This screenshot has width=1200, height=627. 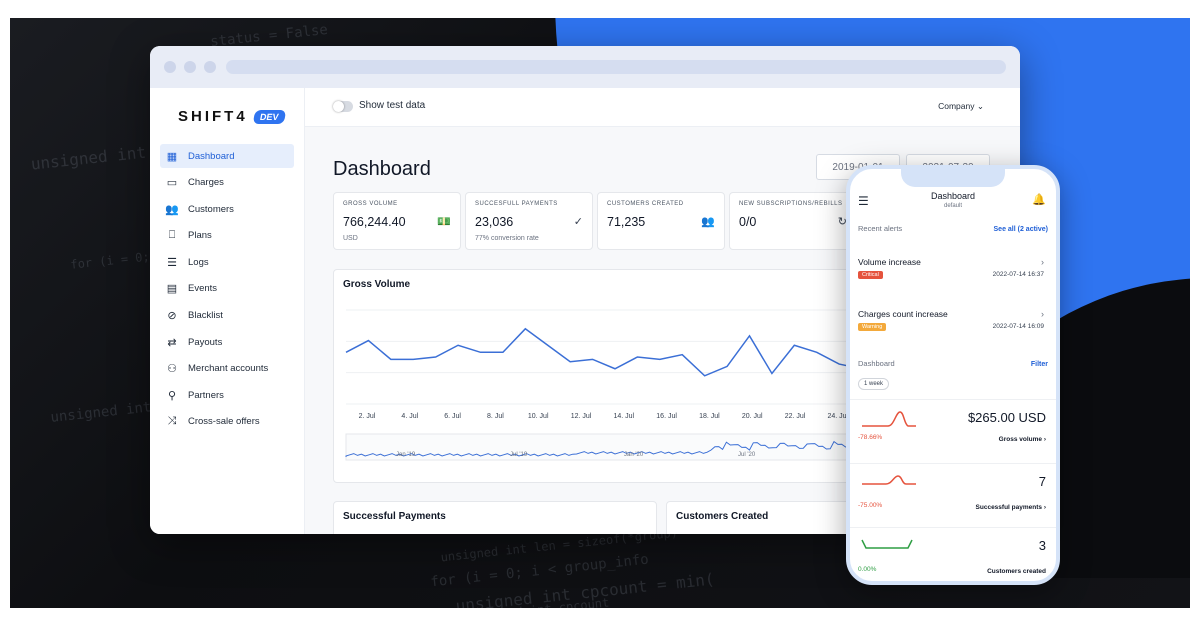 What do you see at coordinates (952, 206) in the screenshot?
I see `phone-subtitle: default` at bounding box center [952, 206].